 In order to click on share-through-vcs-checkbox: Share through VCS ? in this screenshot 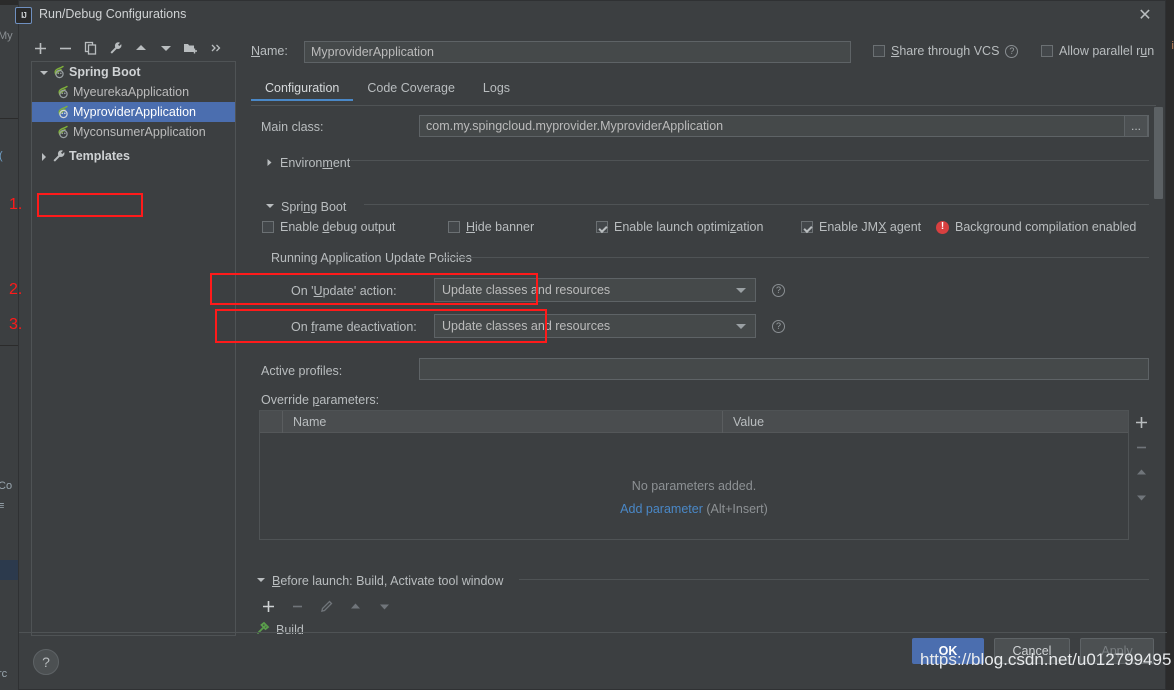, I will do `click(946, 51)`.